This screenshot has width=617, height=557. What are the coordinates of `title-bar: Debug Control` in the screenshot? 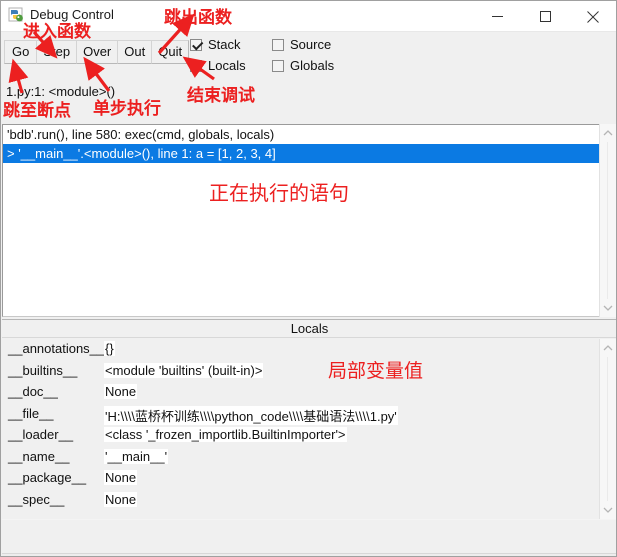 It's located at (308, 16).